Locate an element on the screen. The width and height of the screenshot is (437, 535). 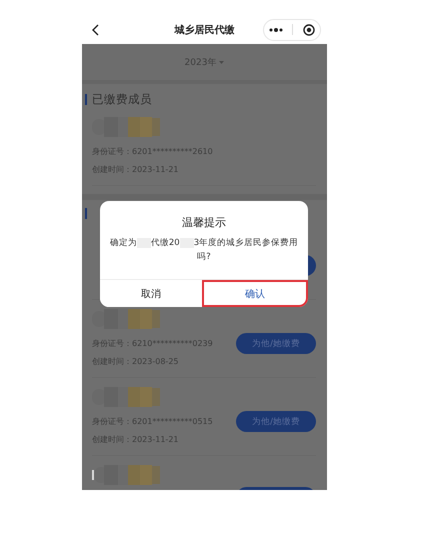
caret-icon is located at coordinates (221, 62).